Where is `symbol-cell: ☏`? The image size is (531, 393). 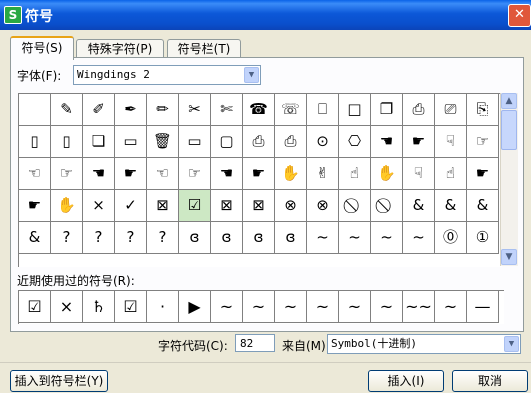 symbol-cell: ☏ is located at coordinates (291, 110).